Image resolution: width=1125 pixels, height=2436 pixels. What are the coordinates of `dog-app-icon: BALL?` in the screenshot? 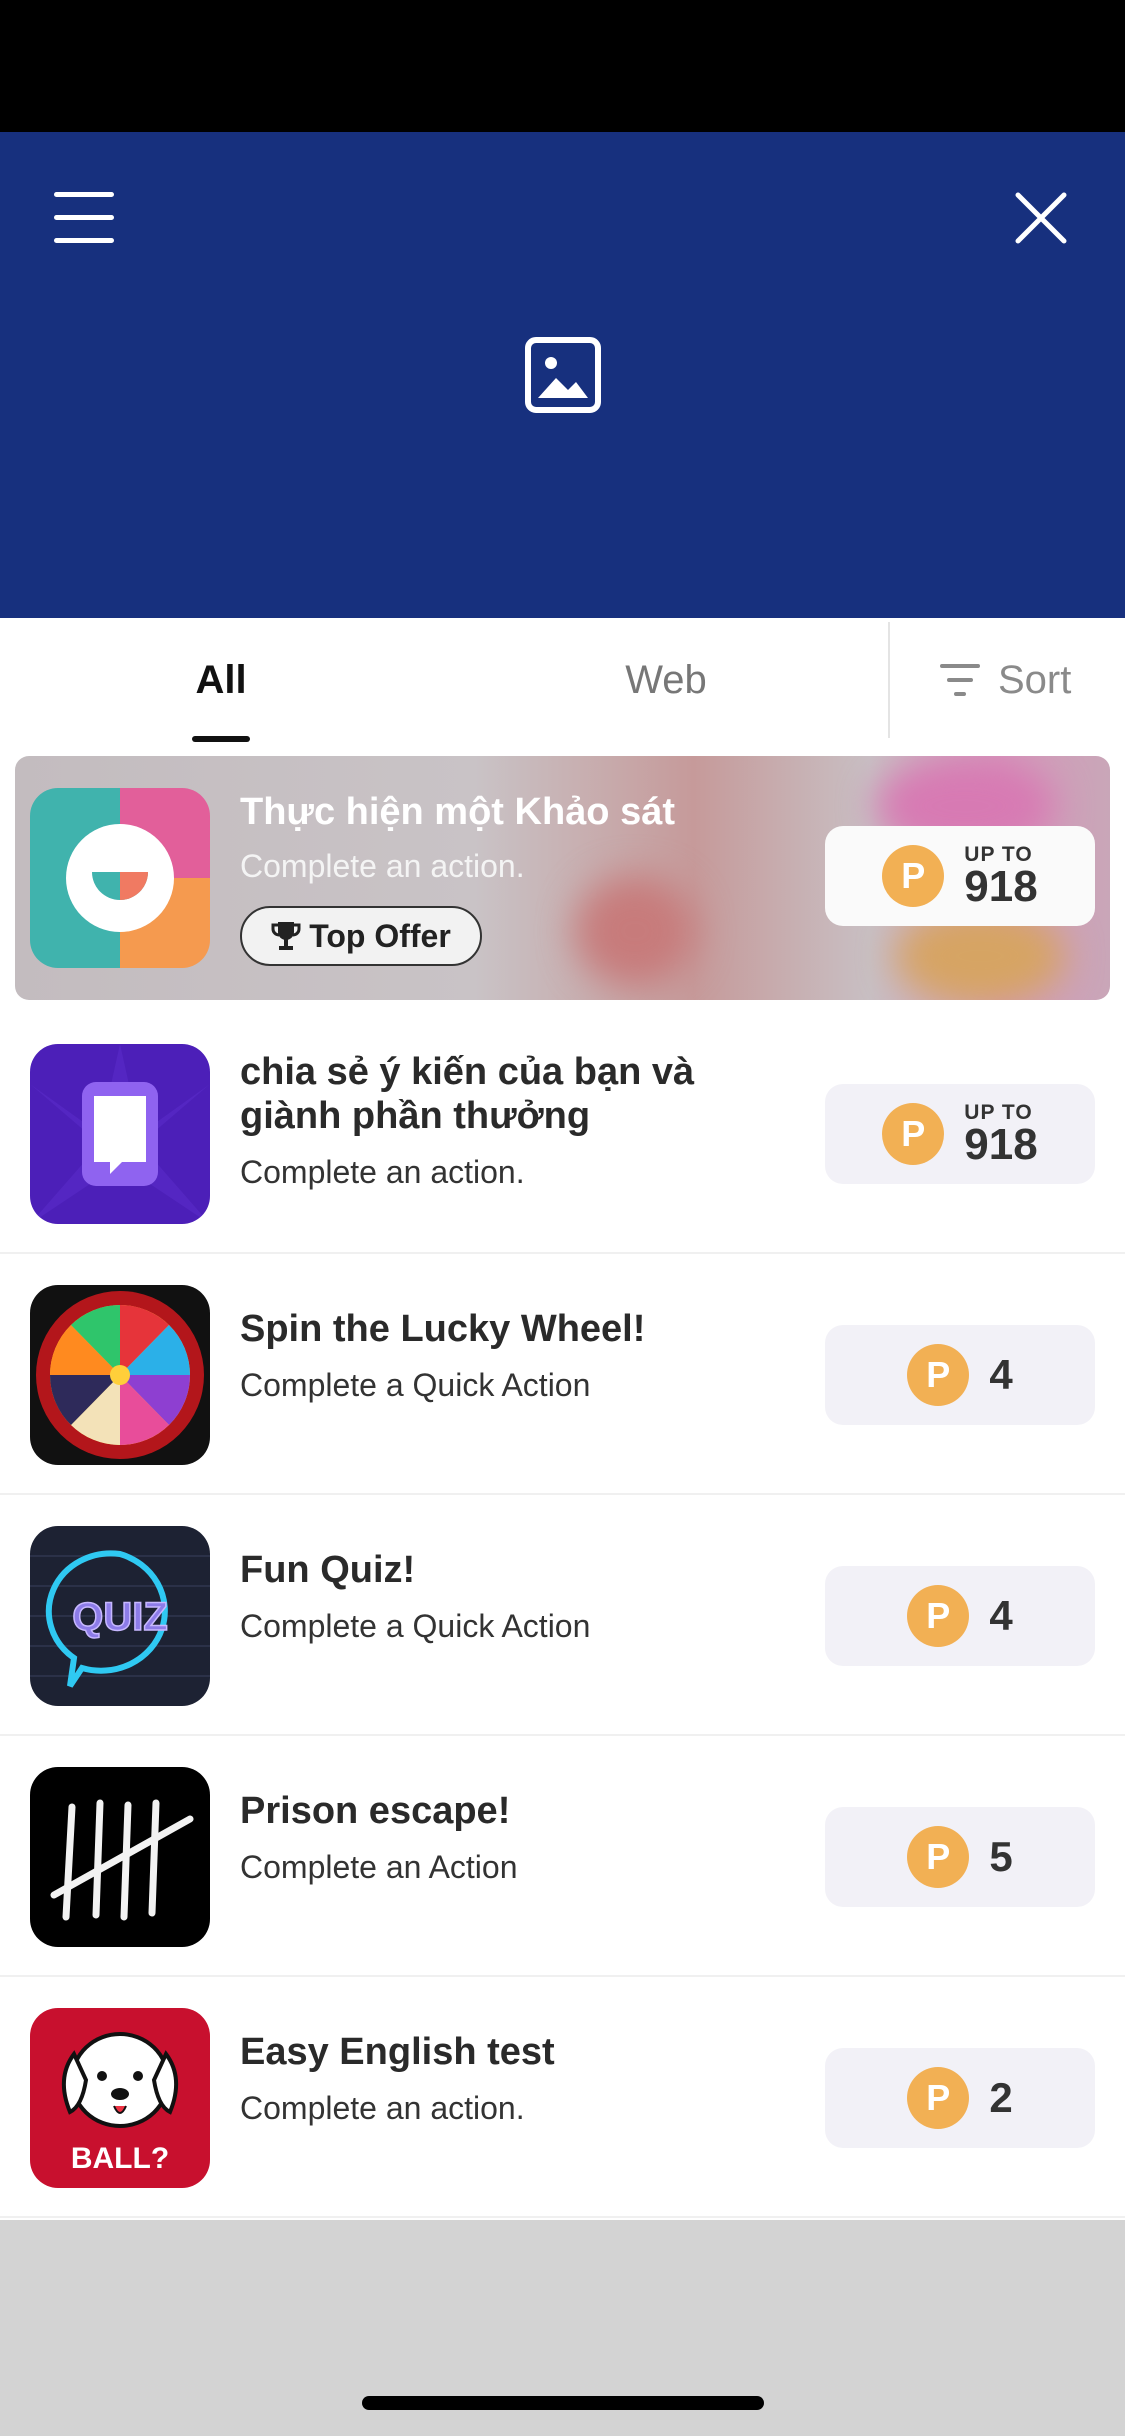 It's located at (120, 2098).